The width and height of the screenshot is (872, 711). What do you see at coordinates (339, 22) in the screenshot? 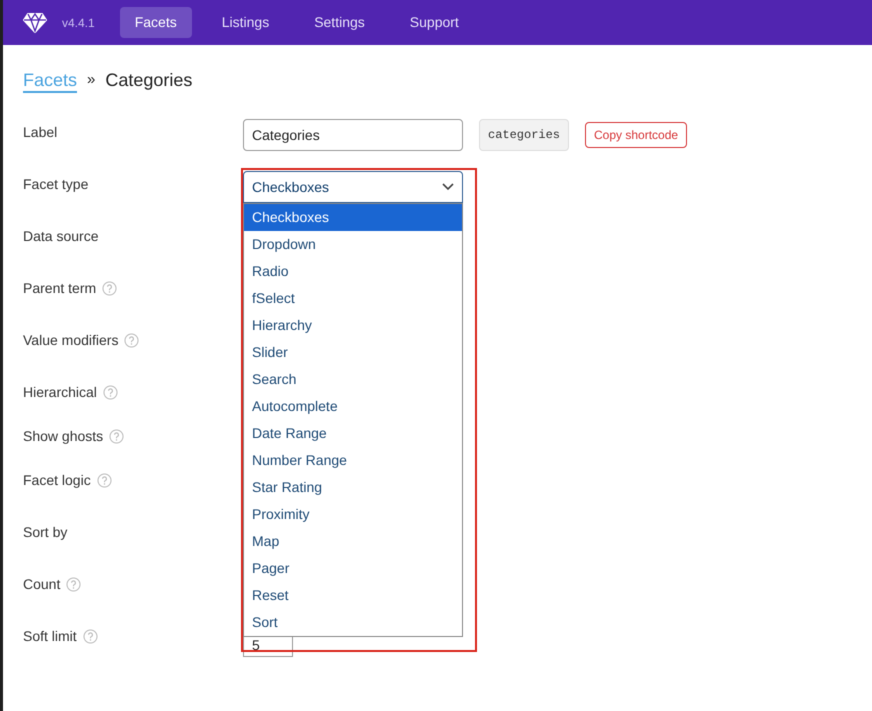
I see `nav-tab: Settings` at bounding box center [339, 22].